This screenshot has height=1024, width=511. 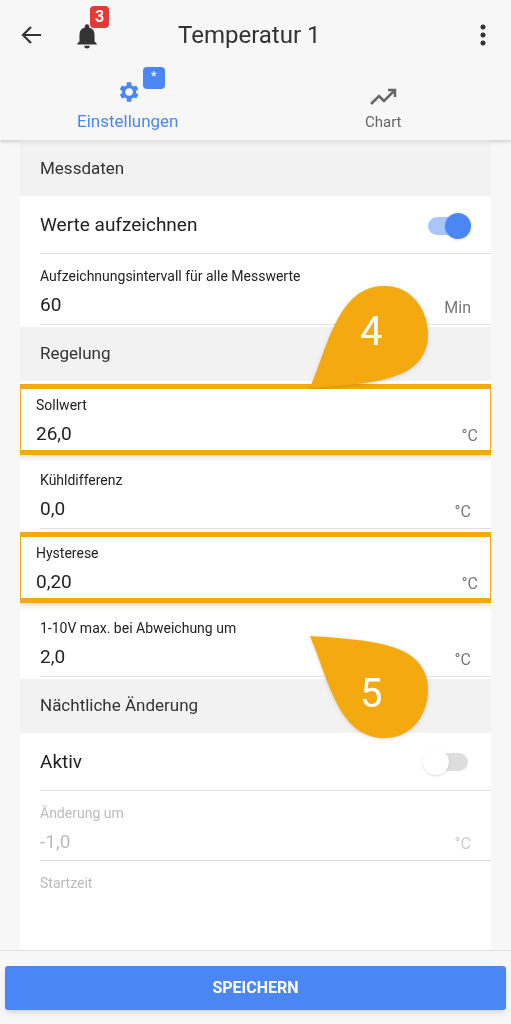 I want to click on unit-label: Min, so click(x=457, y=307).